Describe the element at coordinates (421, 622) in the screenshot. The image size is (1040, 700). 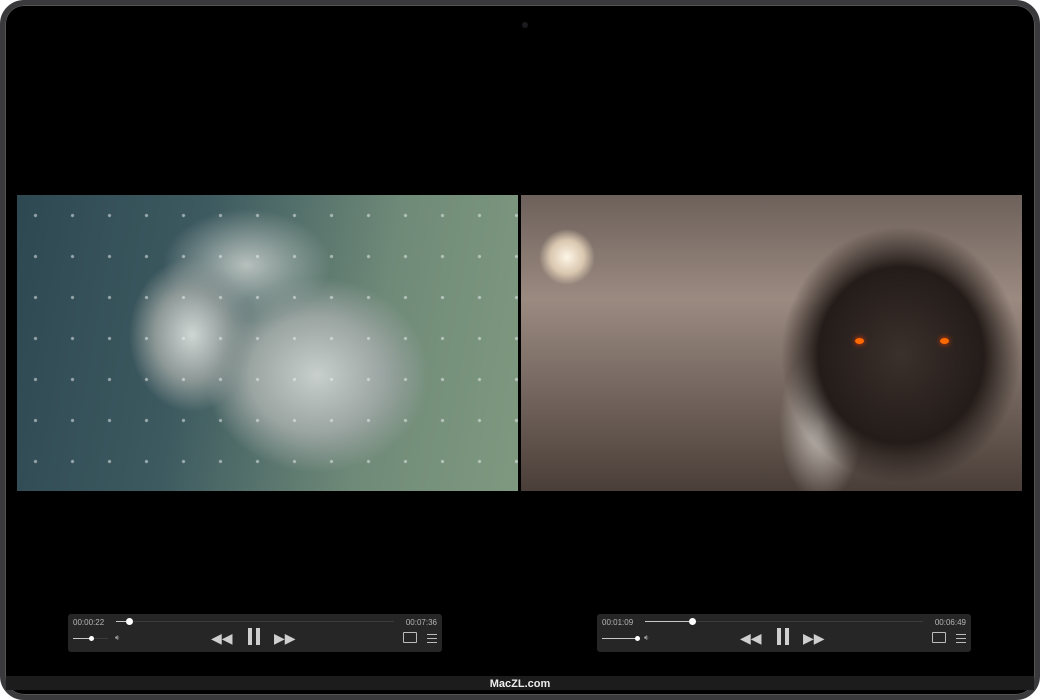
I see `duration: 00:07:36` at that location.